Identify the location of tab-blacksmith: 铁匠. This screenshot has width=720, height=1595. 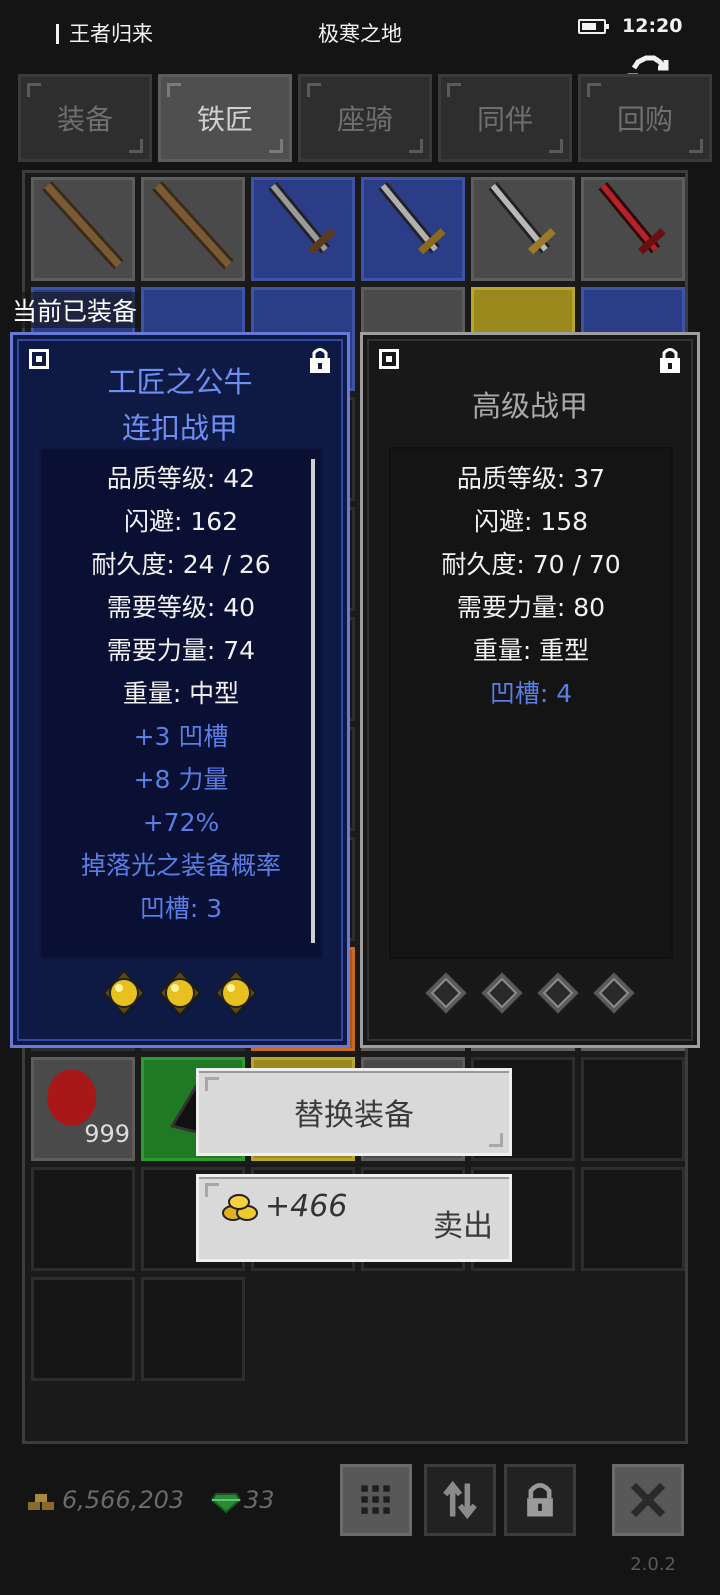
(225, 118).